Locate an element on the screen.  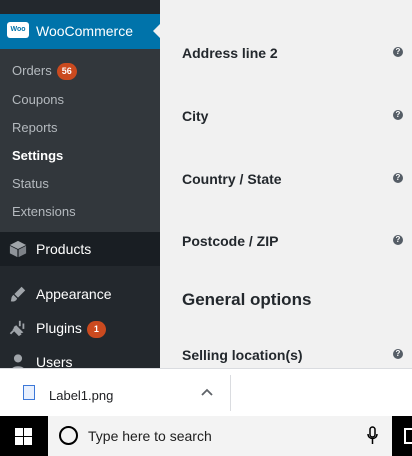
products-box-icon is located at coordinates (18, 249).